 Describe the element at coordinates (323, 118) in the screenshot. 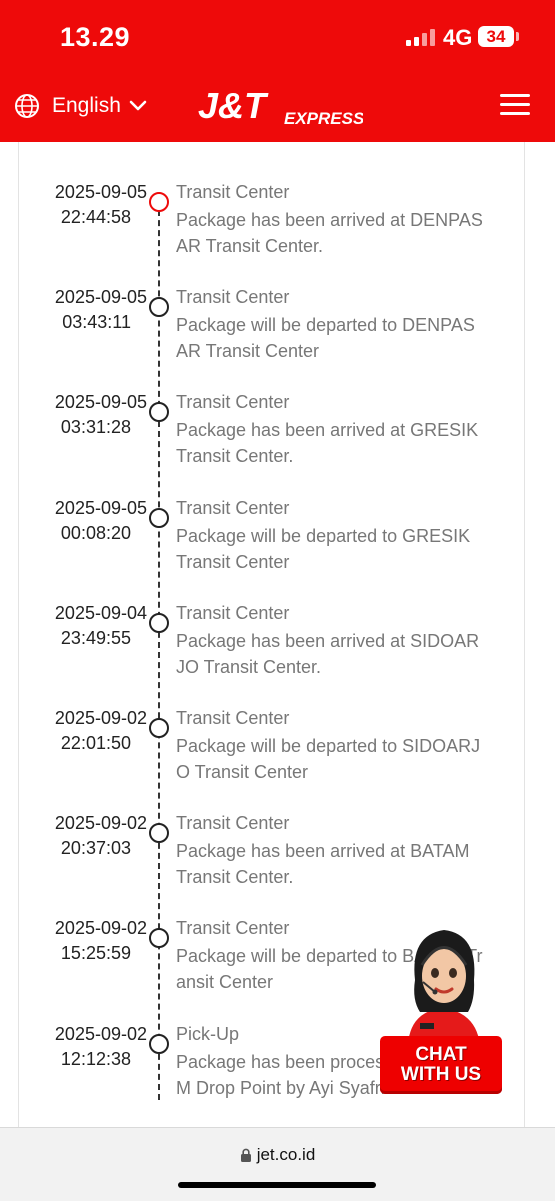

I see `logo-subtext: EXPRESS` at that location.